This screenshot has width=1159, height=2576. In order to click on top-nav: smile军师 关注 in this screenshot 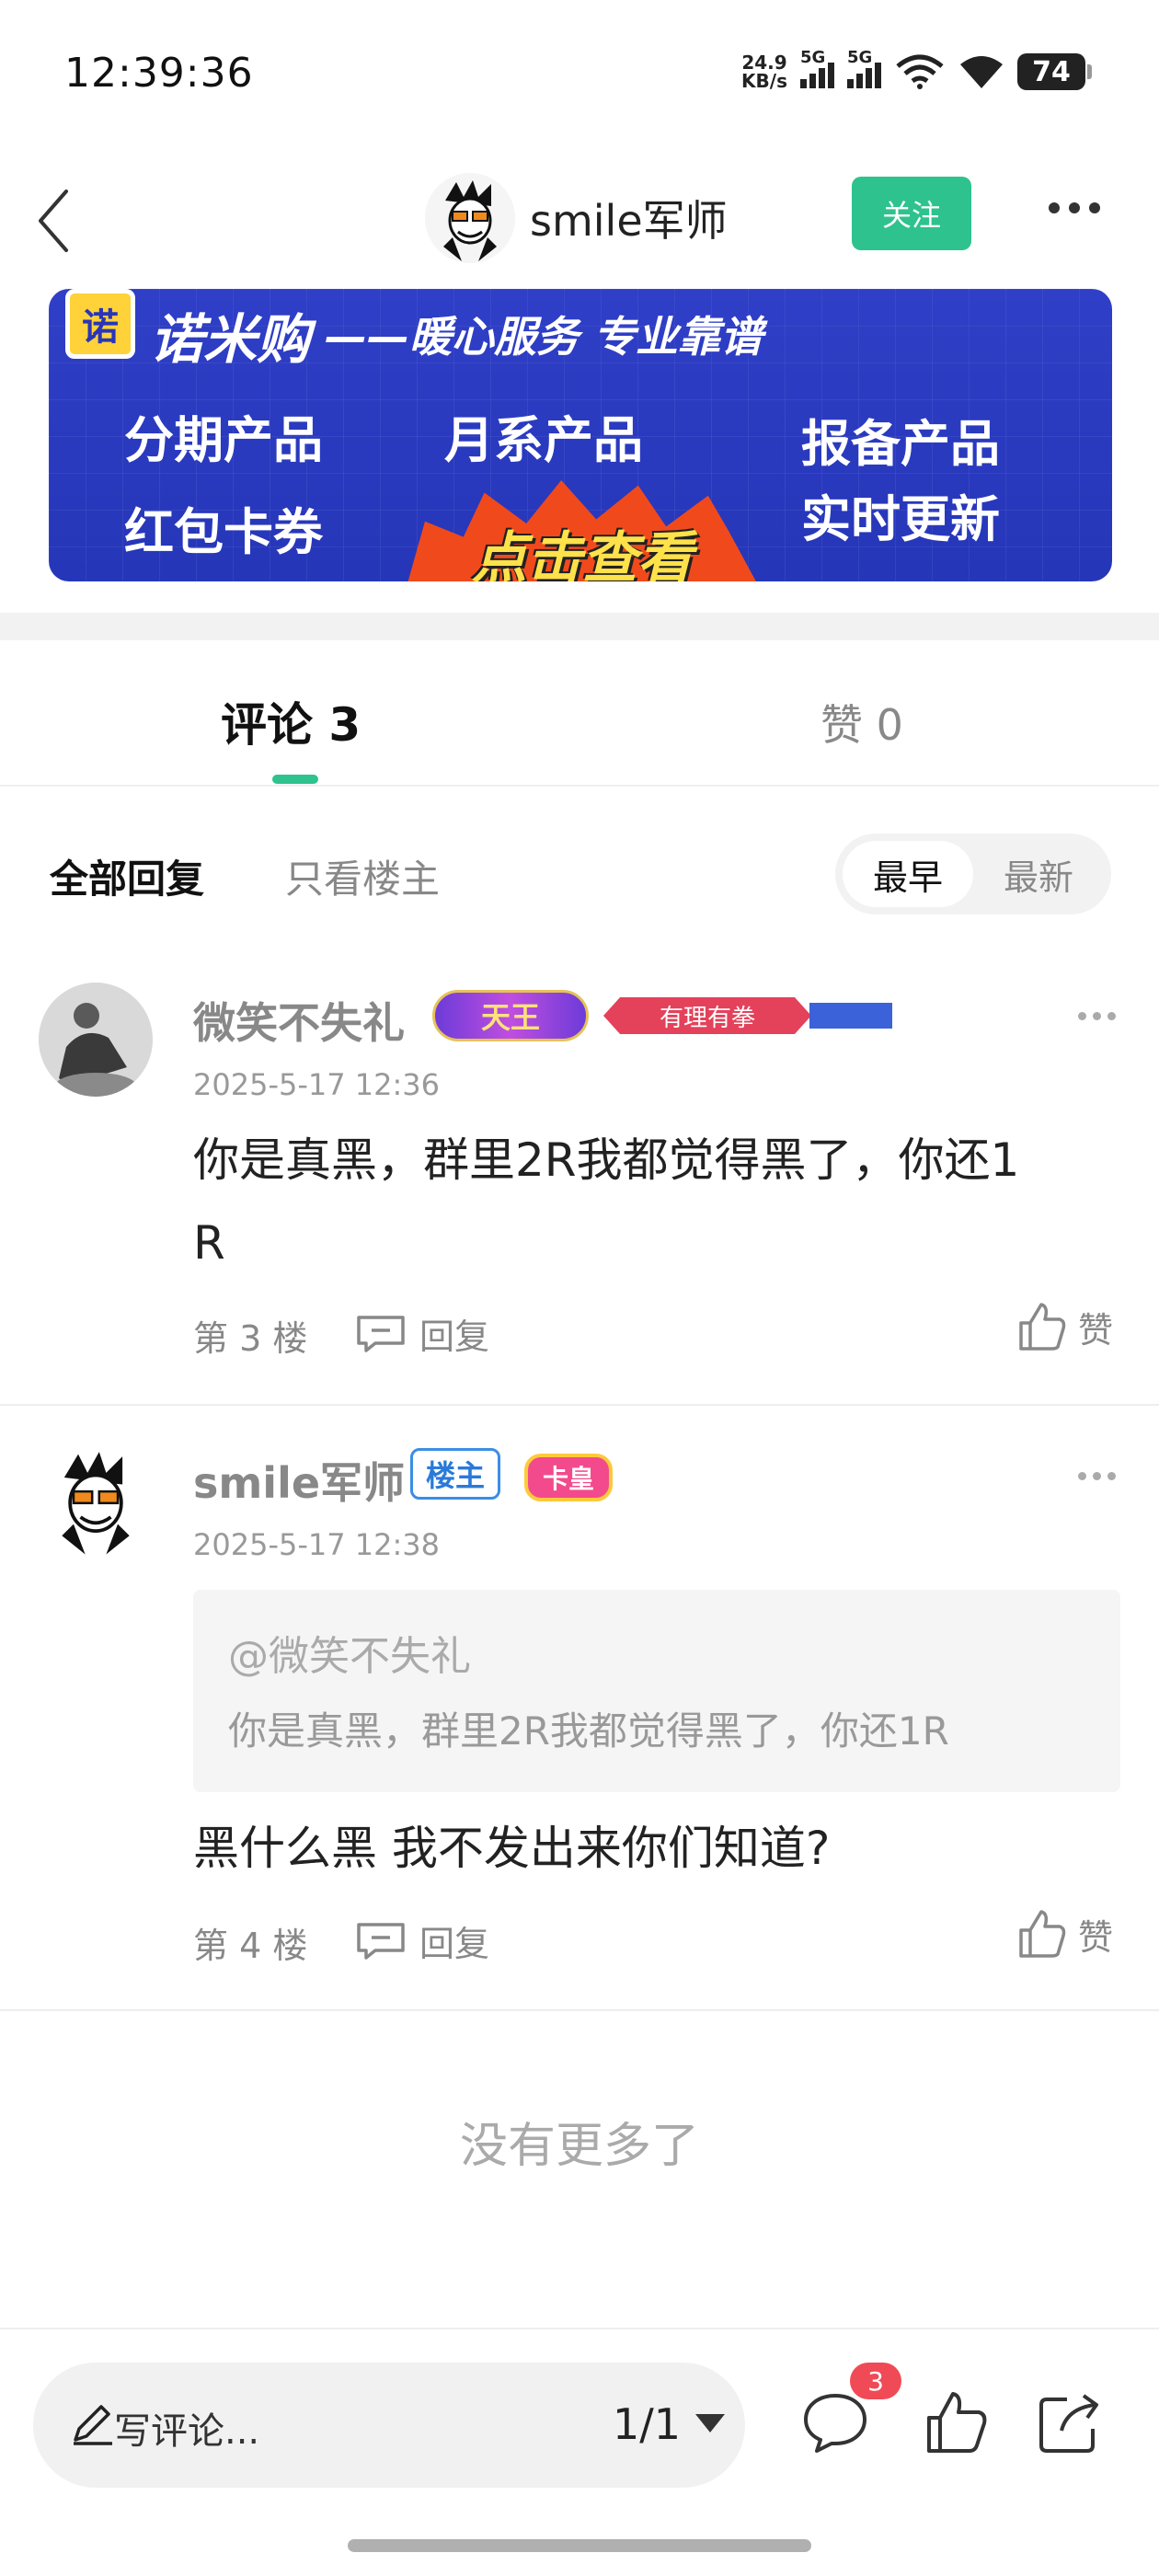, I will do `click(579, 220)`.